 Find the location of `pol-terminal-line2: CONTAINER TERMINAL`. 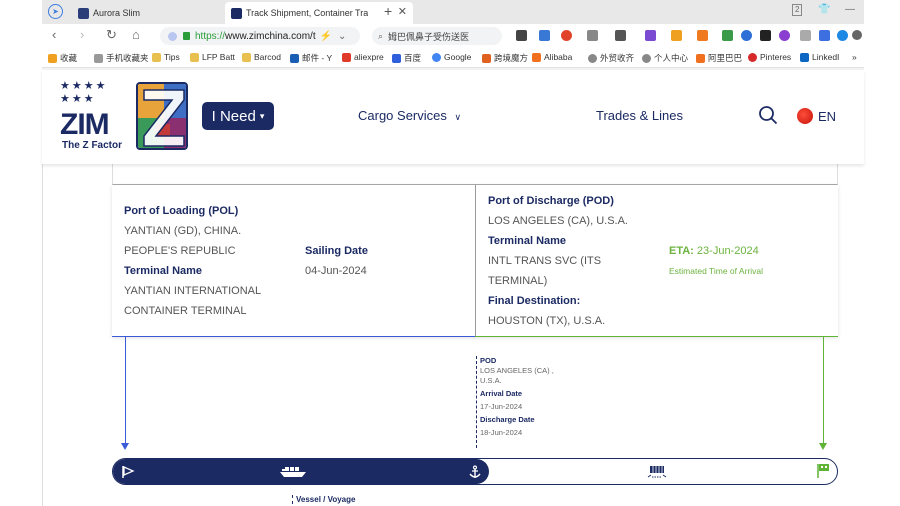

pol-terminal-line2: CONTAINER TERMINAL is located at coordinates (185, 311).